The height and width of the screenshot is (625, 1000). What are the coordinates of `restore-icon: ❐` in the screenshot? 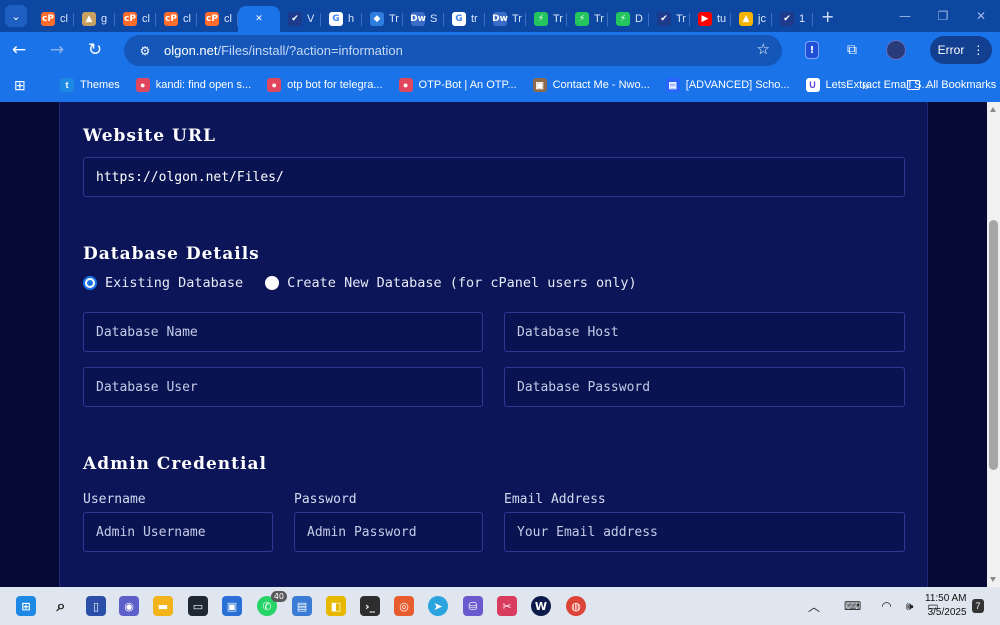 It's located at (943, 16).